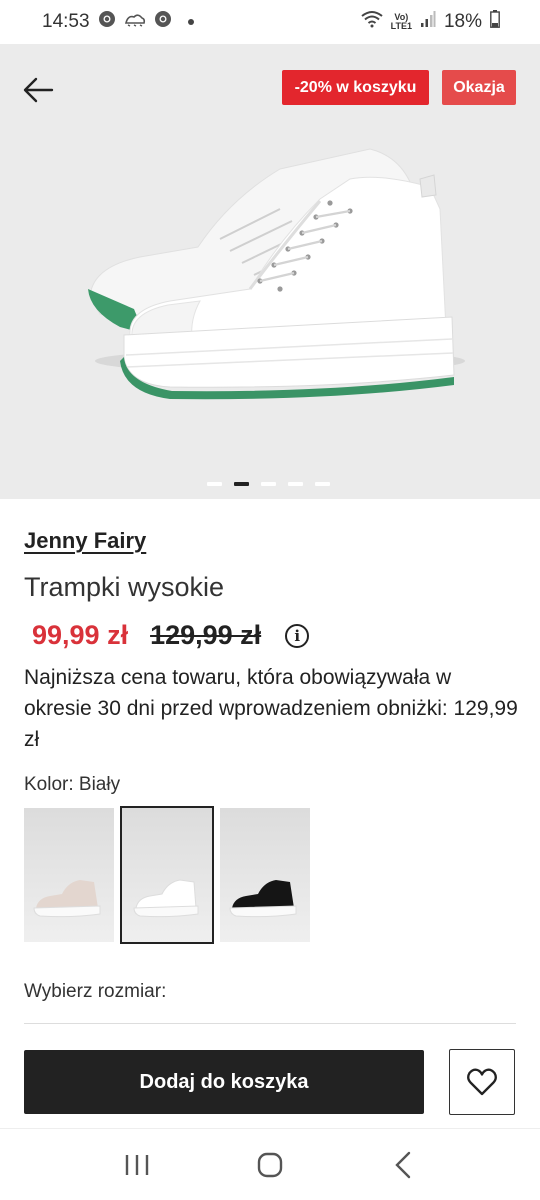 The image size is (540, 1200). Describe the element at coordinates (206, 635) in the screenshot. I see `price-old: 129,99 zł` at that location.